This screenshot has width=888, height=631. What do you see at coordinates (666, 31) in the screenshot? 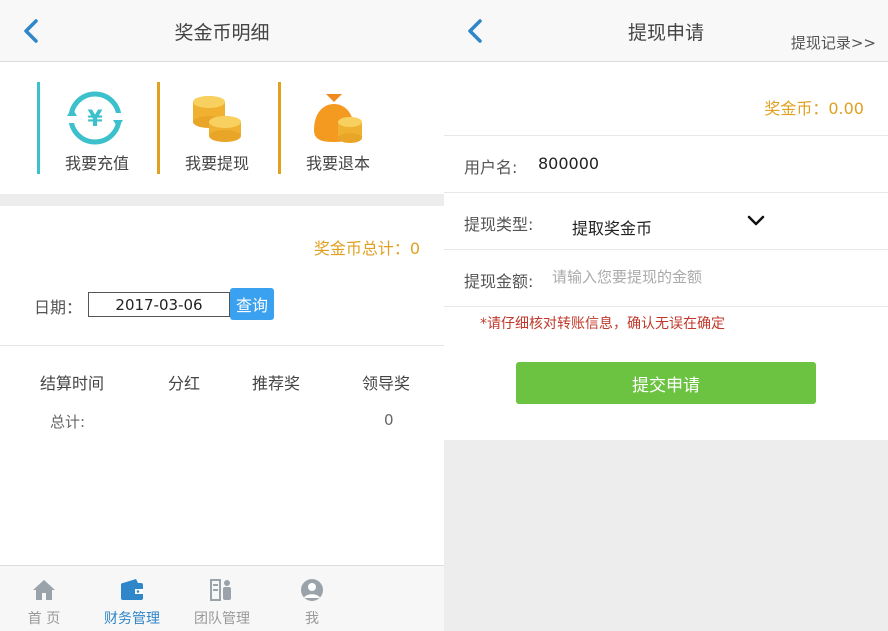
I see `navbar: 提现申请 提现记录>>` at bounding box center [666, 31].